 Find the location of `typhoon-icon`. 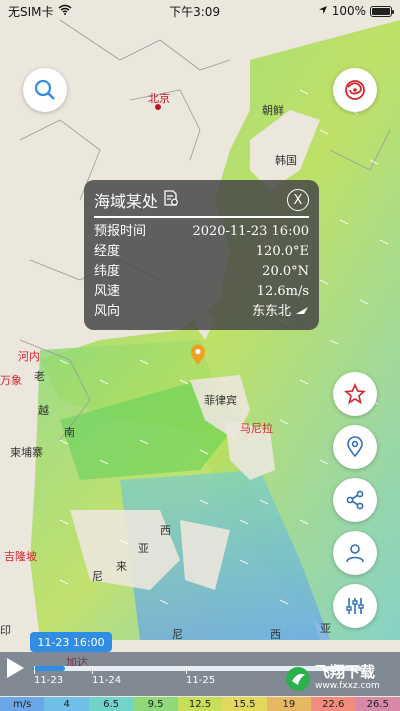

typhoon-icon is located at coordinates (355, 90).